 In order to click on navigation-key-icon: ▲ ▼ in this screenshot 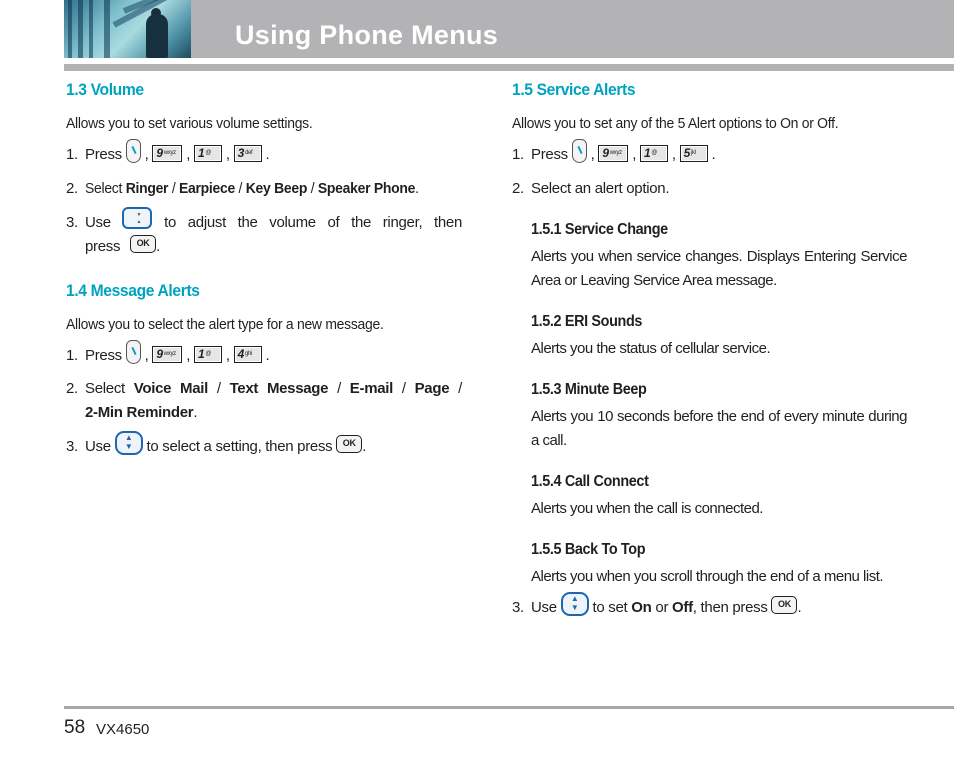, I will do `click(137, 218)`.